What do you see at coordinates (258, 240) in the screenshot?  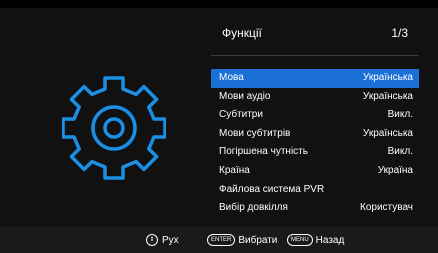 I see `enter-hint-label: Вибрати` at bounding box center [258, 240].